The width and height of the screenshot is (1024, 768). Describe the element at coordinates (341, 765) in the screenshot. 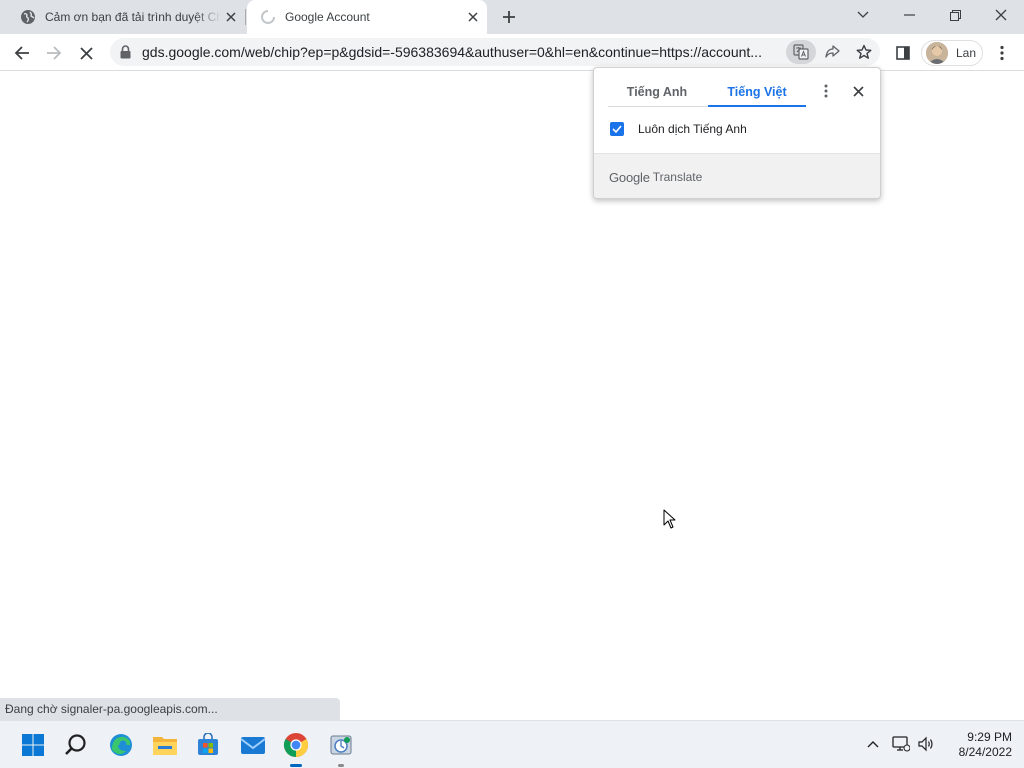

I see `running-app-indicator` at that location.